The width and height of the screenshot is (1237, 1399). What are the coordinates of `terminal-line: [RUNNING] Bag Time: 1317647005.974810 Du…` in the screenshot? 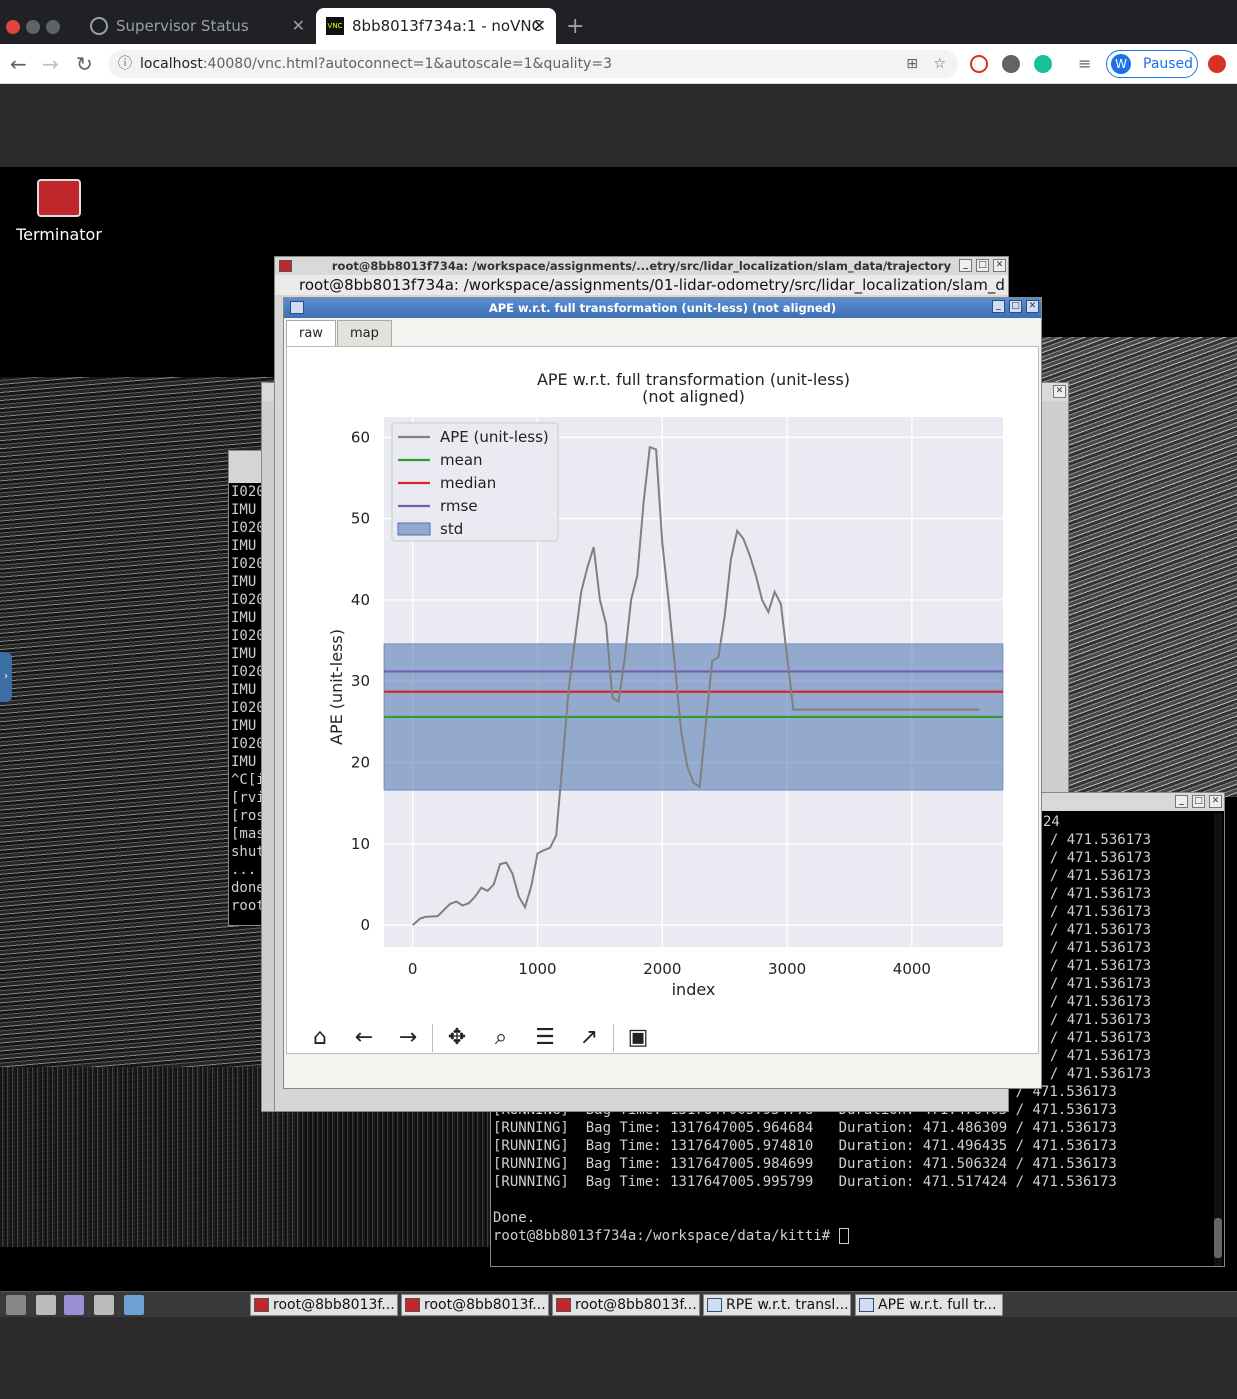 It's located at (805, 1146).